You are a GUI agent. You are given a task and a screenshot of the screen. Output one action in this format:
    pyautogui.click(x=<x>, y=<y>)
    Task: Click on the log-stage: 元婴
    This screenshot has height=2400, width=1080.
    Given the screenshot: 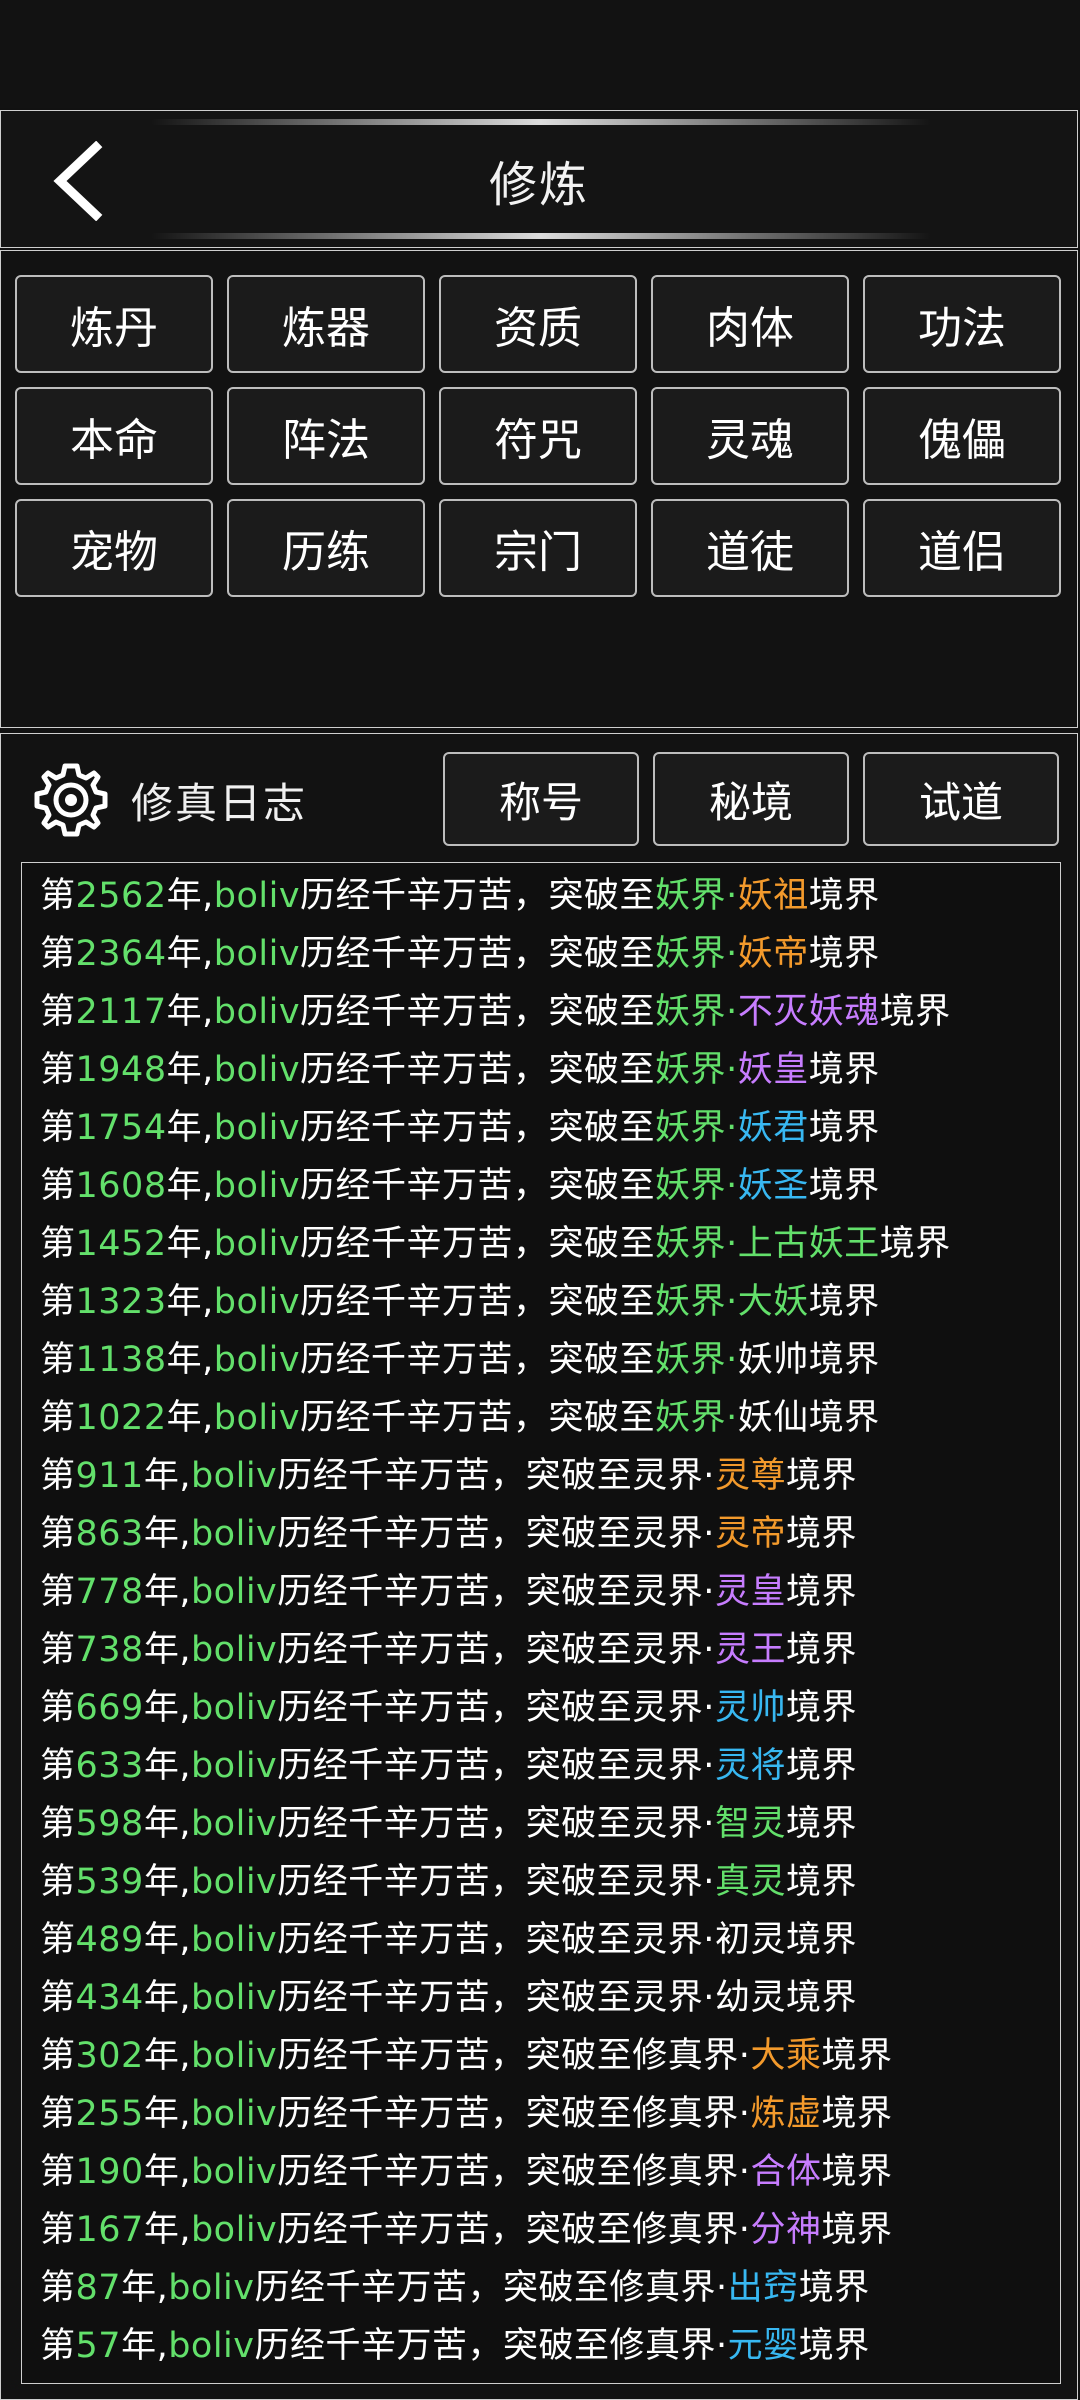 What is the action you would take?
    pyautogui.click(x=763, y=2346)
    